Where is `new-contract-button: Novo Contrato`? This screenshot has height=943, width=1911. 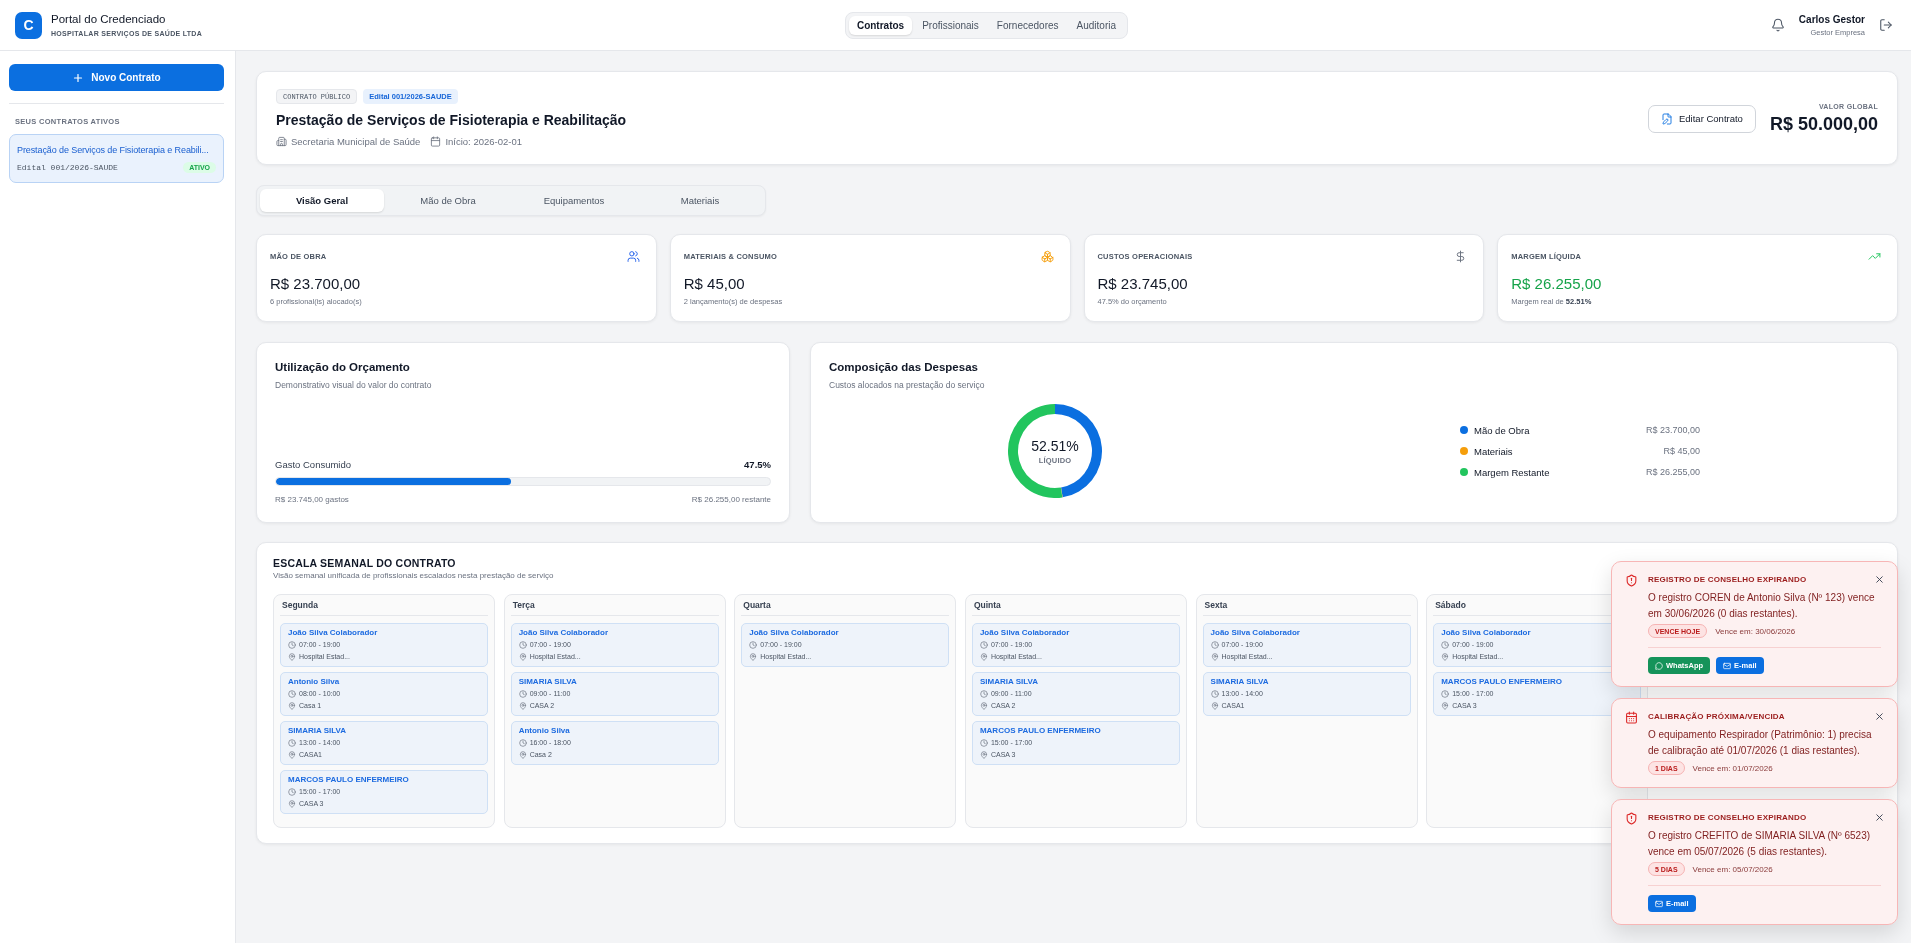 new-contract-button: Novo Contrato is located at coordinates (116, 77).